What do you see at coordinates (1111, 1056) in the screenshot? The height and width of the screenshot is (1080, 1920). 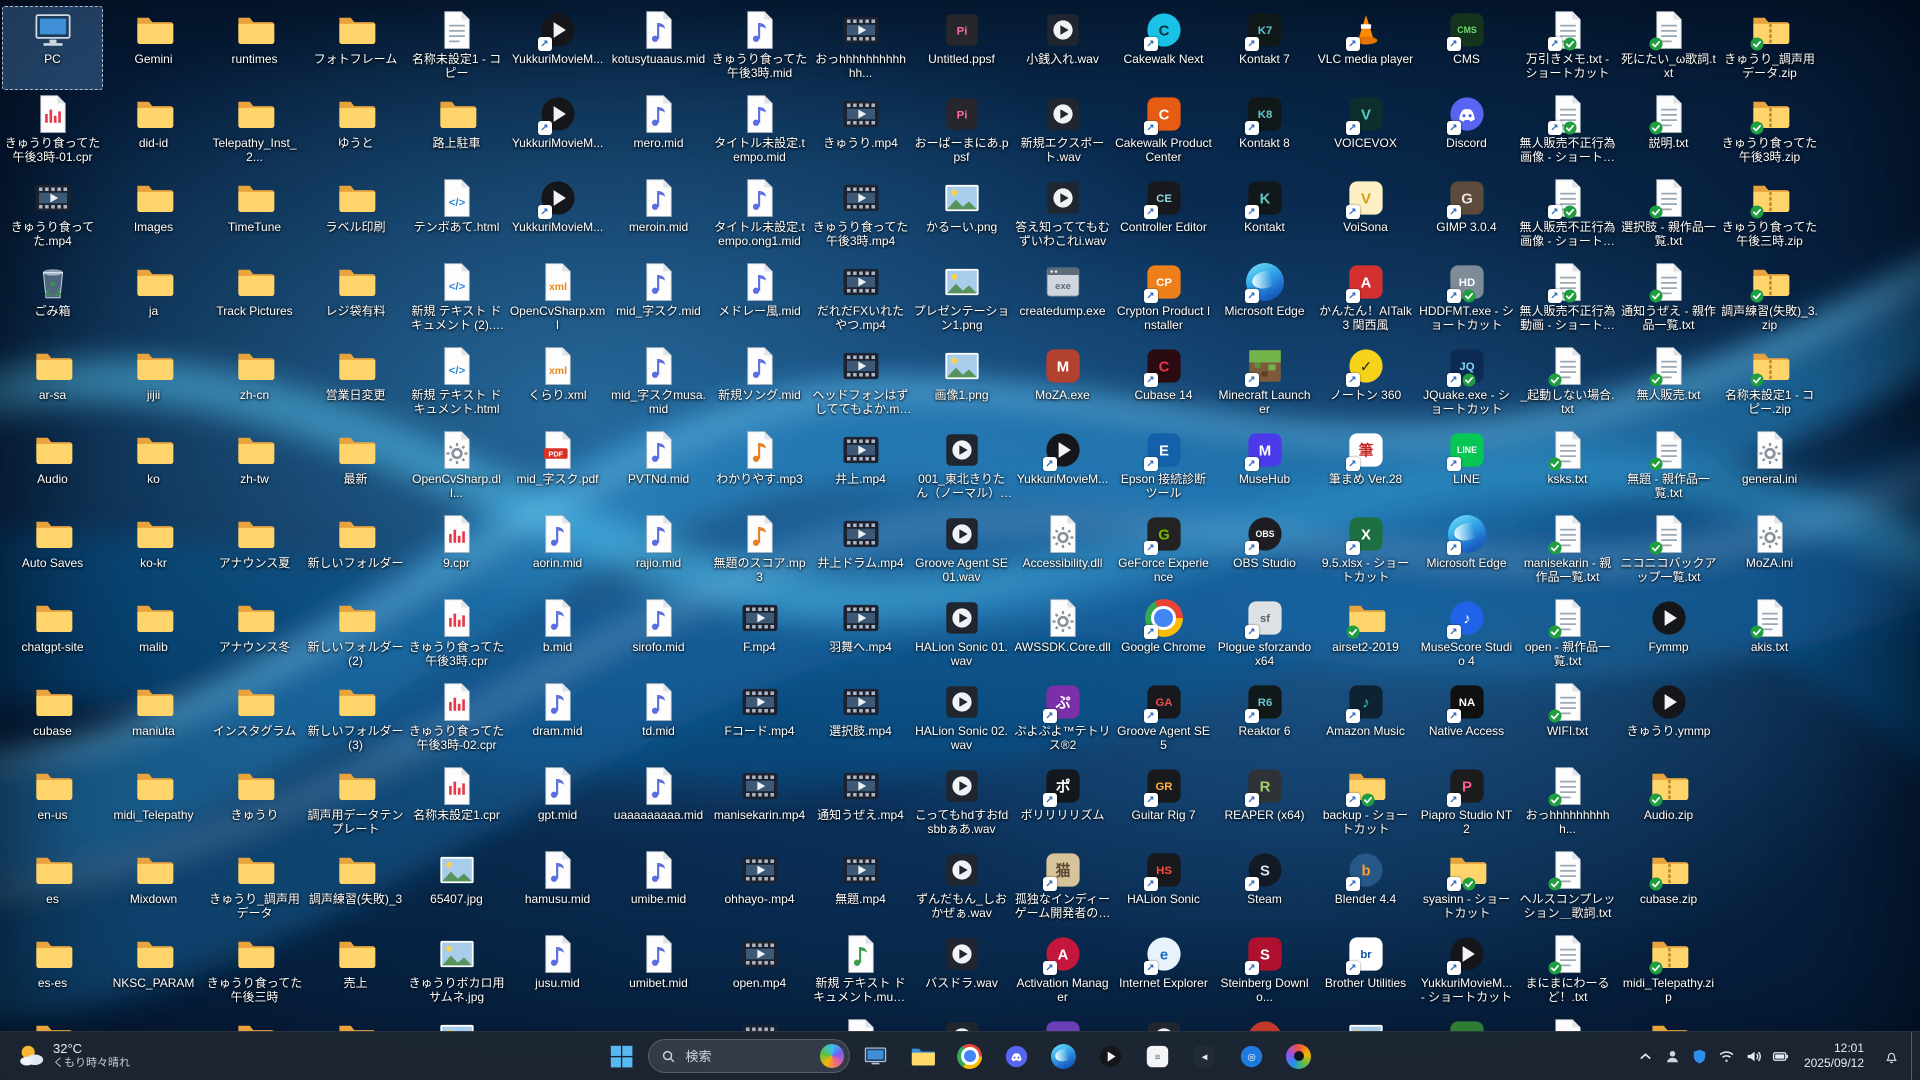 I see `taskbar-media-player-icon` at bounding box center [1111, 1056].